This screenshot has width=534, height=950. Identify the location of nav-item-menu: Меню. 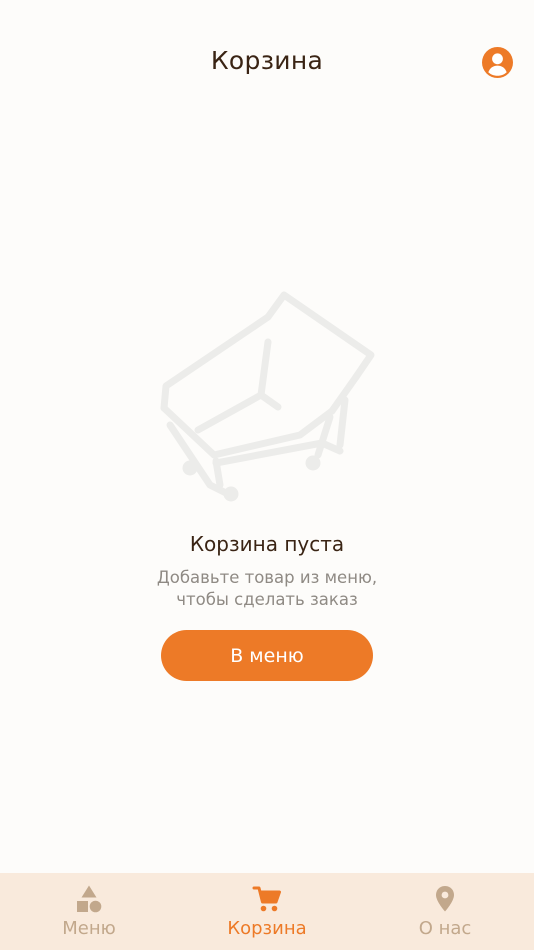
(89, 911).